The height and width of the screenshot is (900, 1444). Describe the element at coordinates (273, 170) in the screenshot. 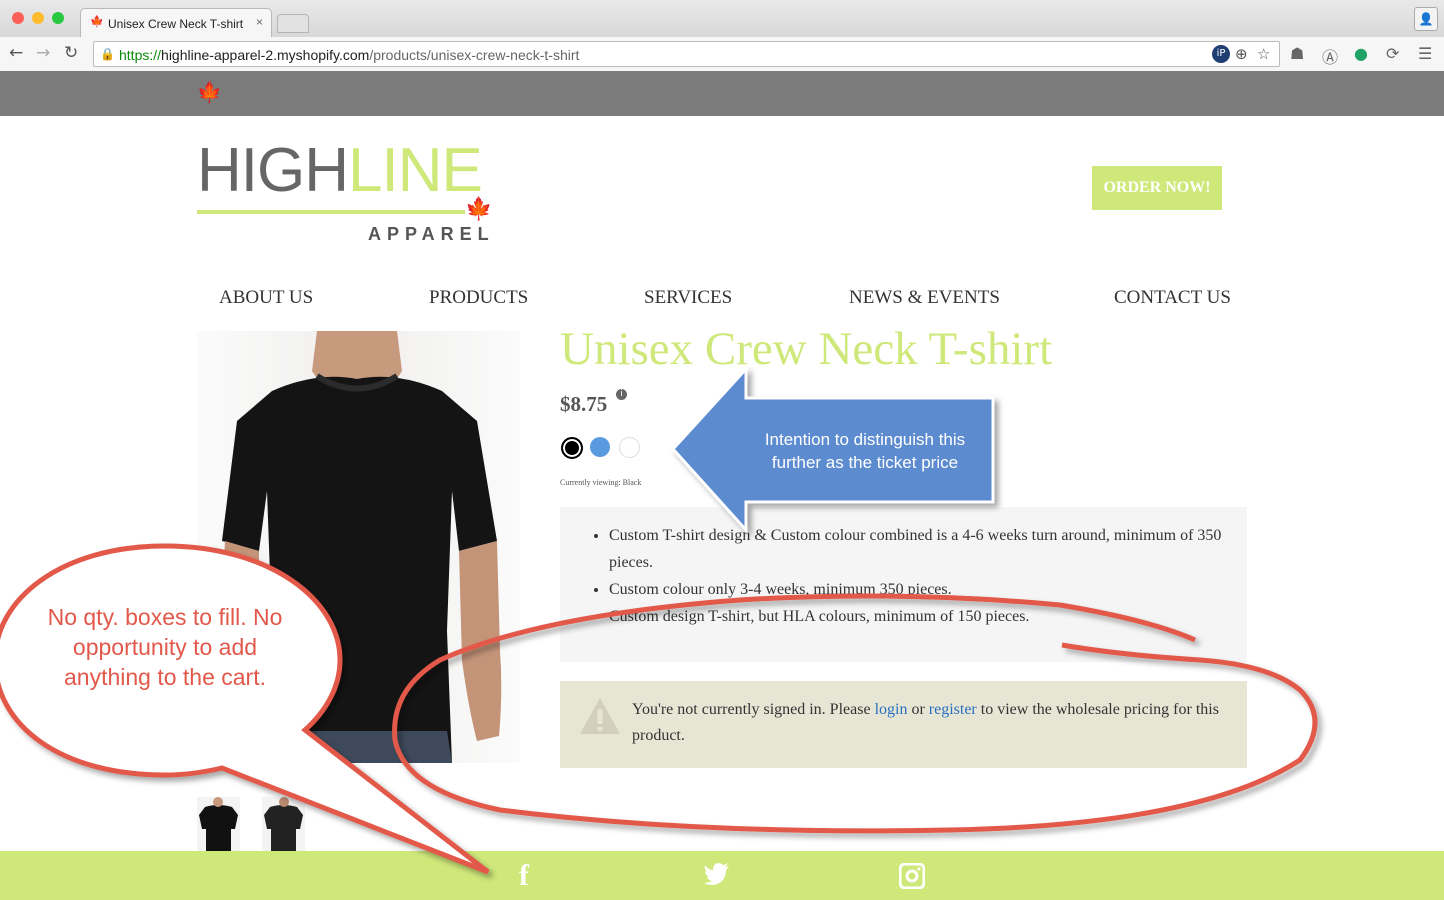

I see `logo-high: HIGH` at that location.